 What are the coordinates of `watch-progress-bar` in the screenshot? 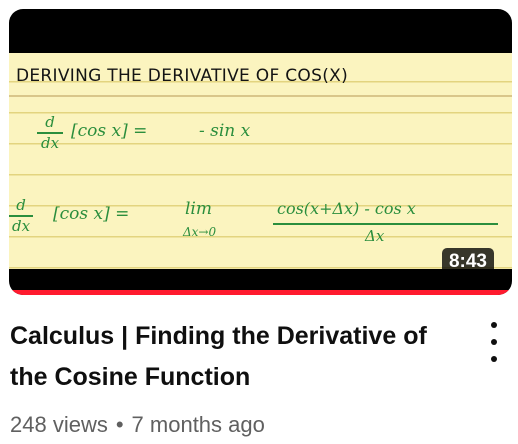 It's located at (260, 292).